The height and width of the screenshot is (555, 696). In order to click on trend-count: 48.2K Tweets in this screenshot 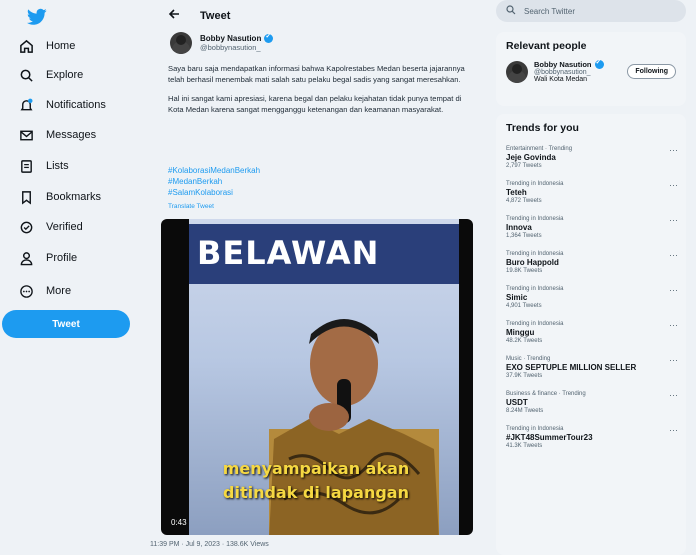, I will do `click(524, 341)`.